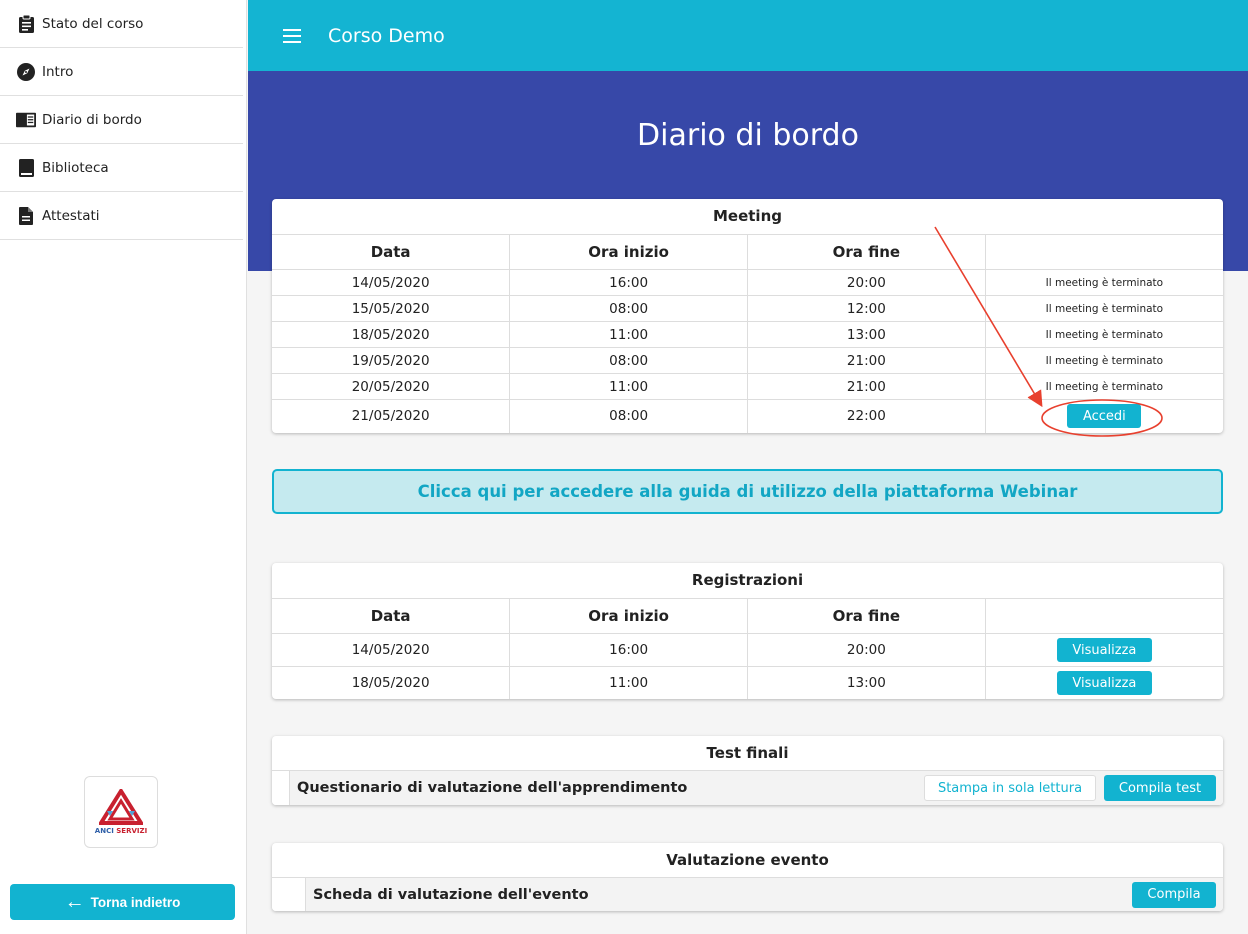 The height and width of the screenshot is (934, 1248). I want to click on table-row: 21/05/2020 08:00 22:00 Accedi, so click(747, 416).